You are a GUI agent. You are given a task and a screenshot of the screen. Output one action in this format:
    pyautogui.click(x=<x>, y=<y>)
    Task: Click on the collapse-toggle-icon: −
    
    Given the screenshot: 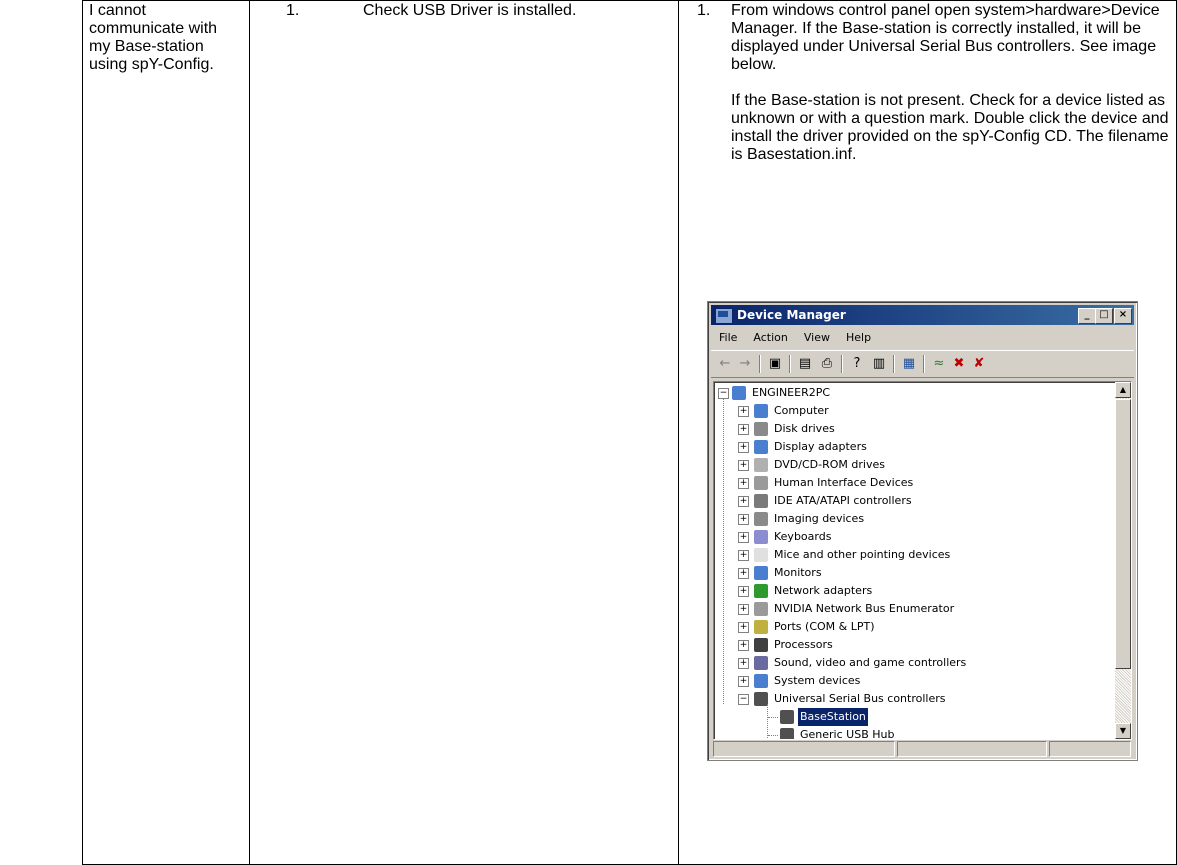 What is the action you would take?
    pyautogui.click(x=743, y=699)
    